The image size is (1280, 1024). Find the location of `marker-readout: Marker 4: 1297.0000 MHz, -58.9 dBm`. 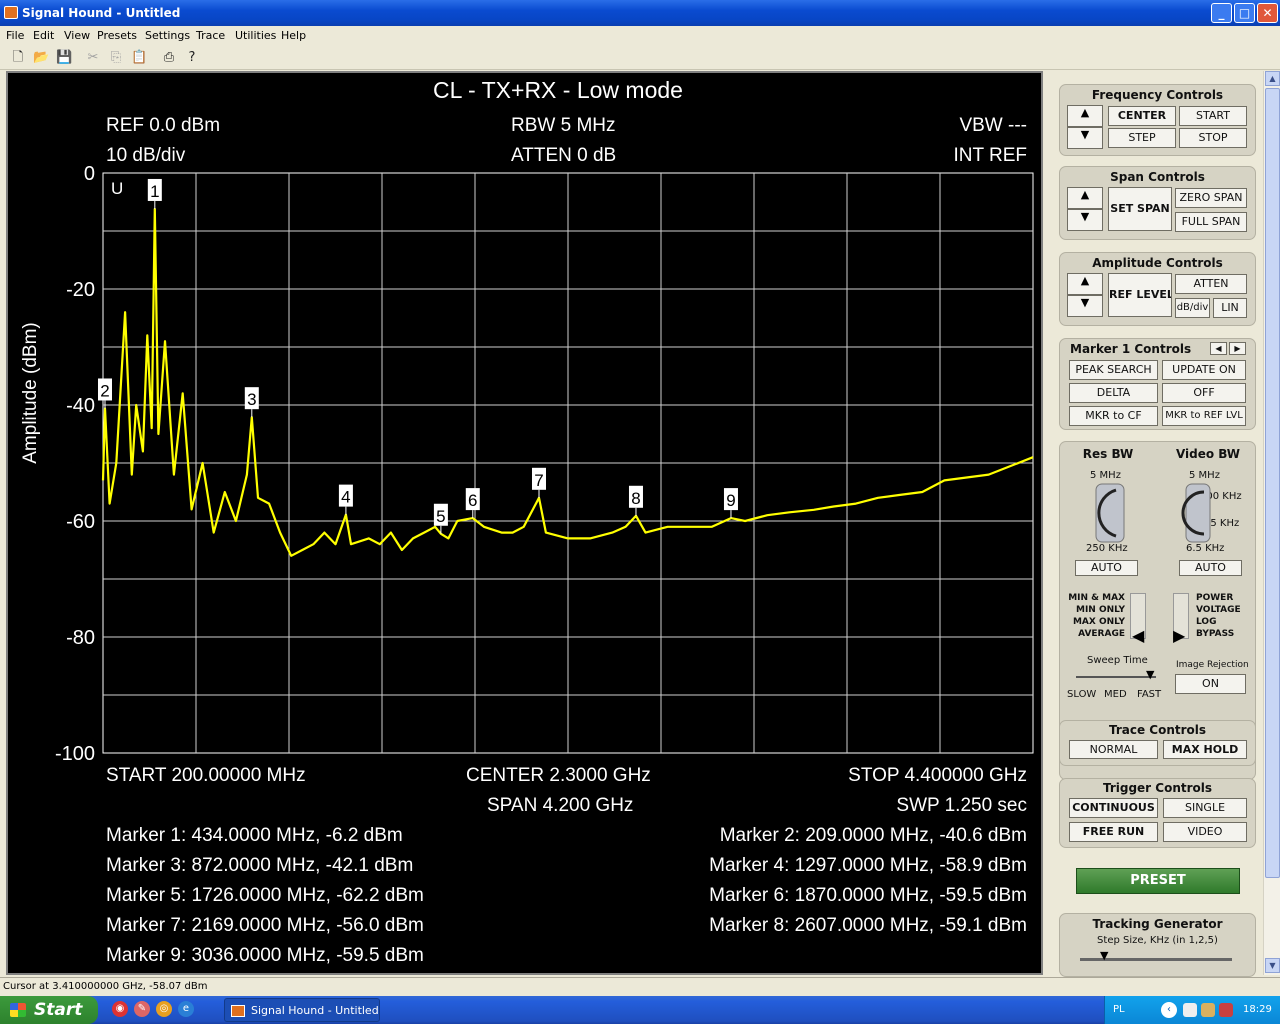

marker-readout: Marker 4: 1297.0000 MHz, -58.9 dBm is located at coordinates (868, 865).